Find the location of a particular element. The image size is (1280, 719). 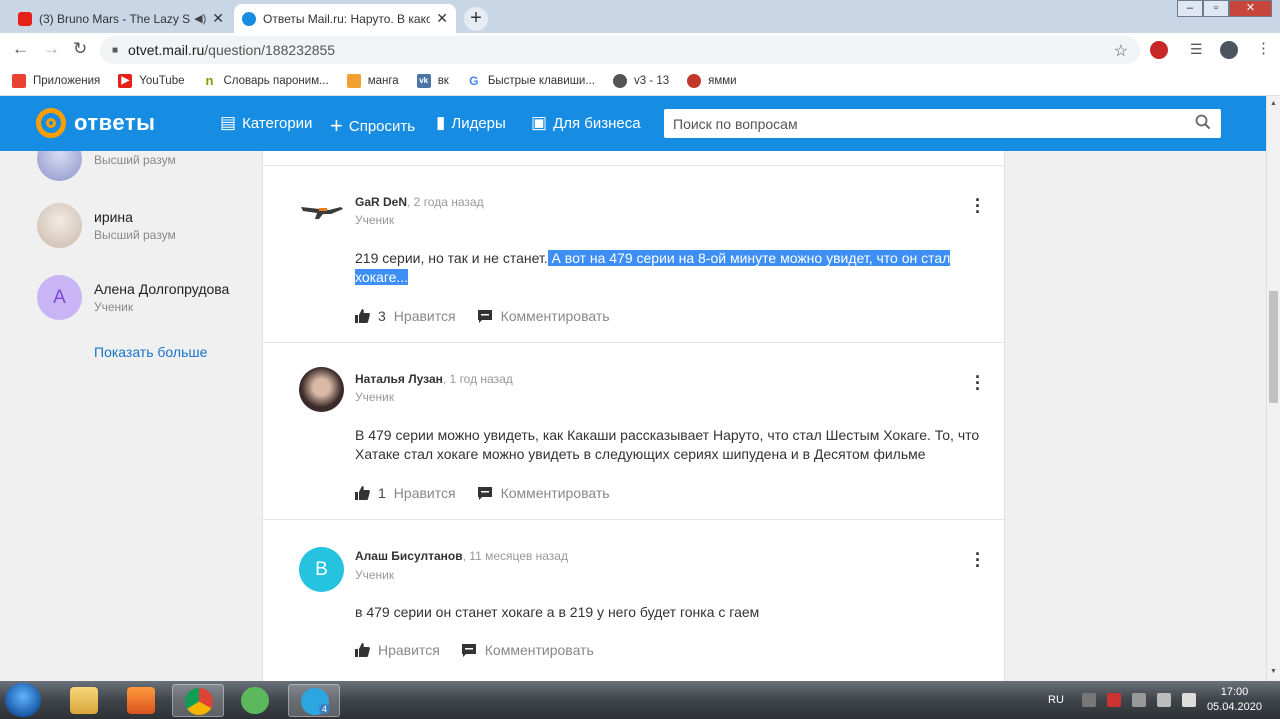

lock-icon: ■ is located at coordinates (115, 50).